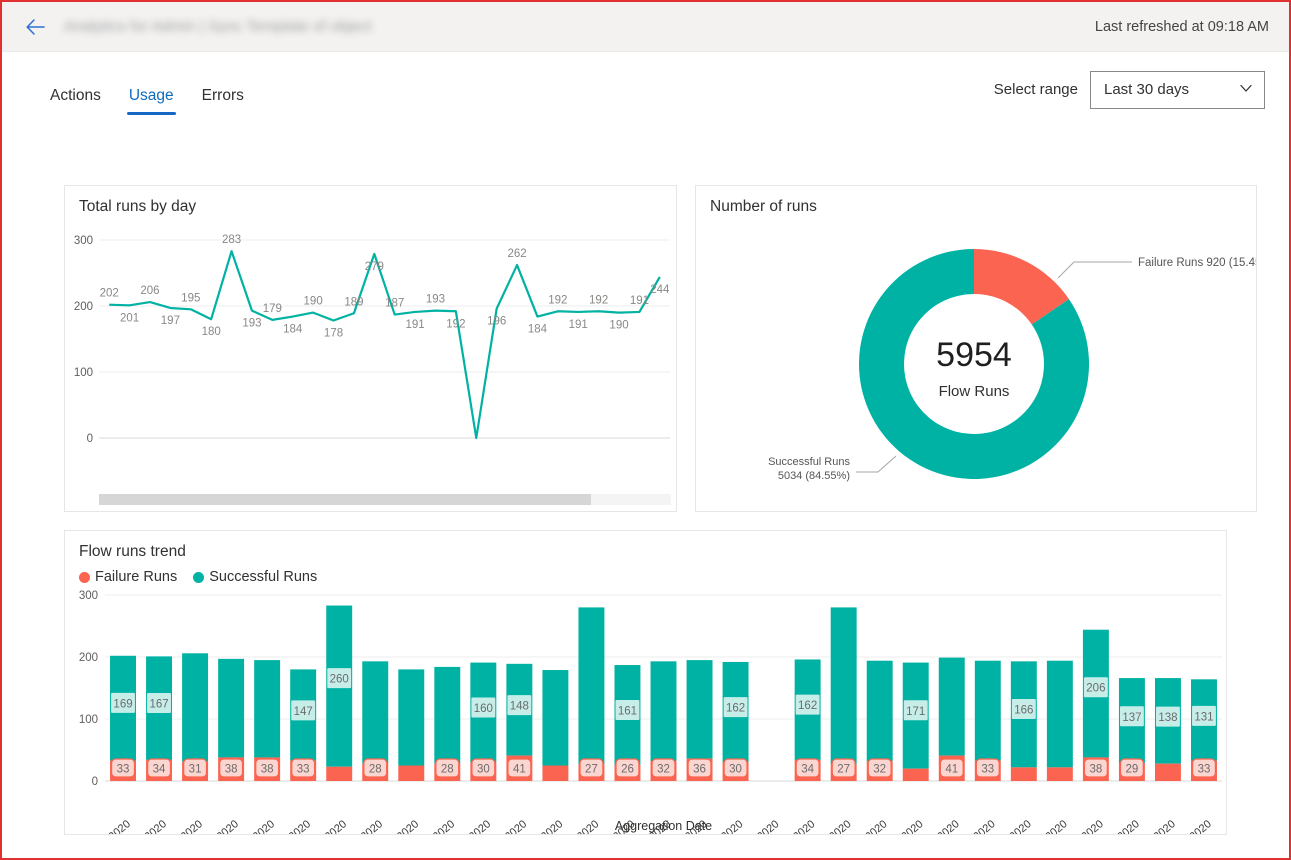 Image resolution: width=1291 pixels, height=860 pixels. Describe the element at coordinates (1203, 717) in the screenshot. I see `bar-label-successful: 131` at that location.